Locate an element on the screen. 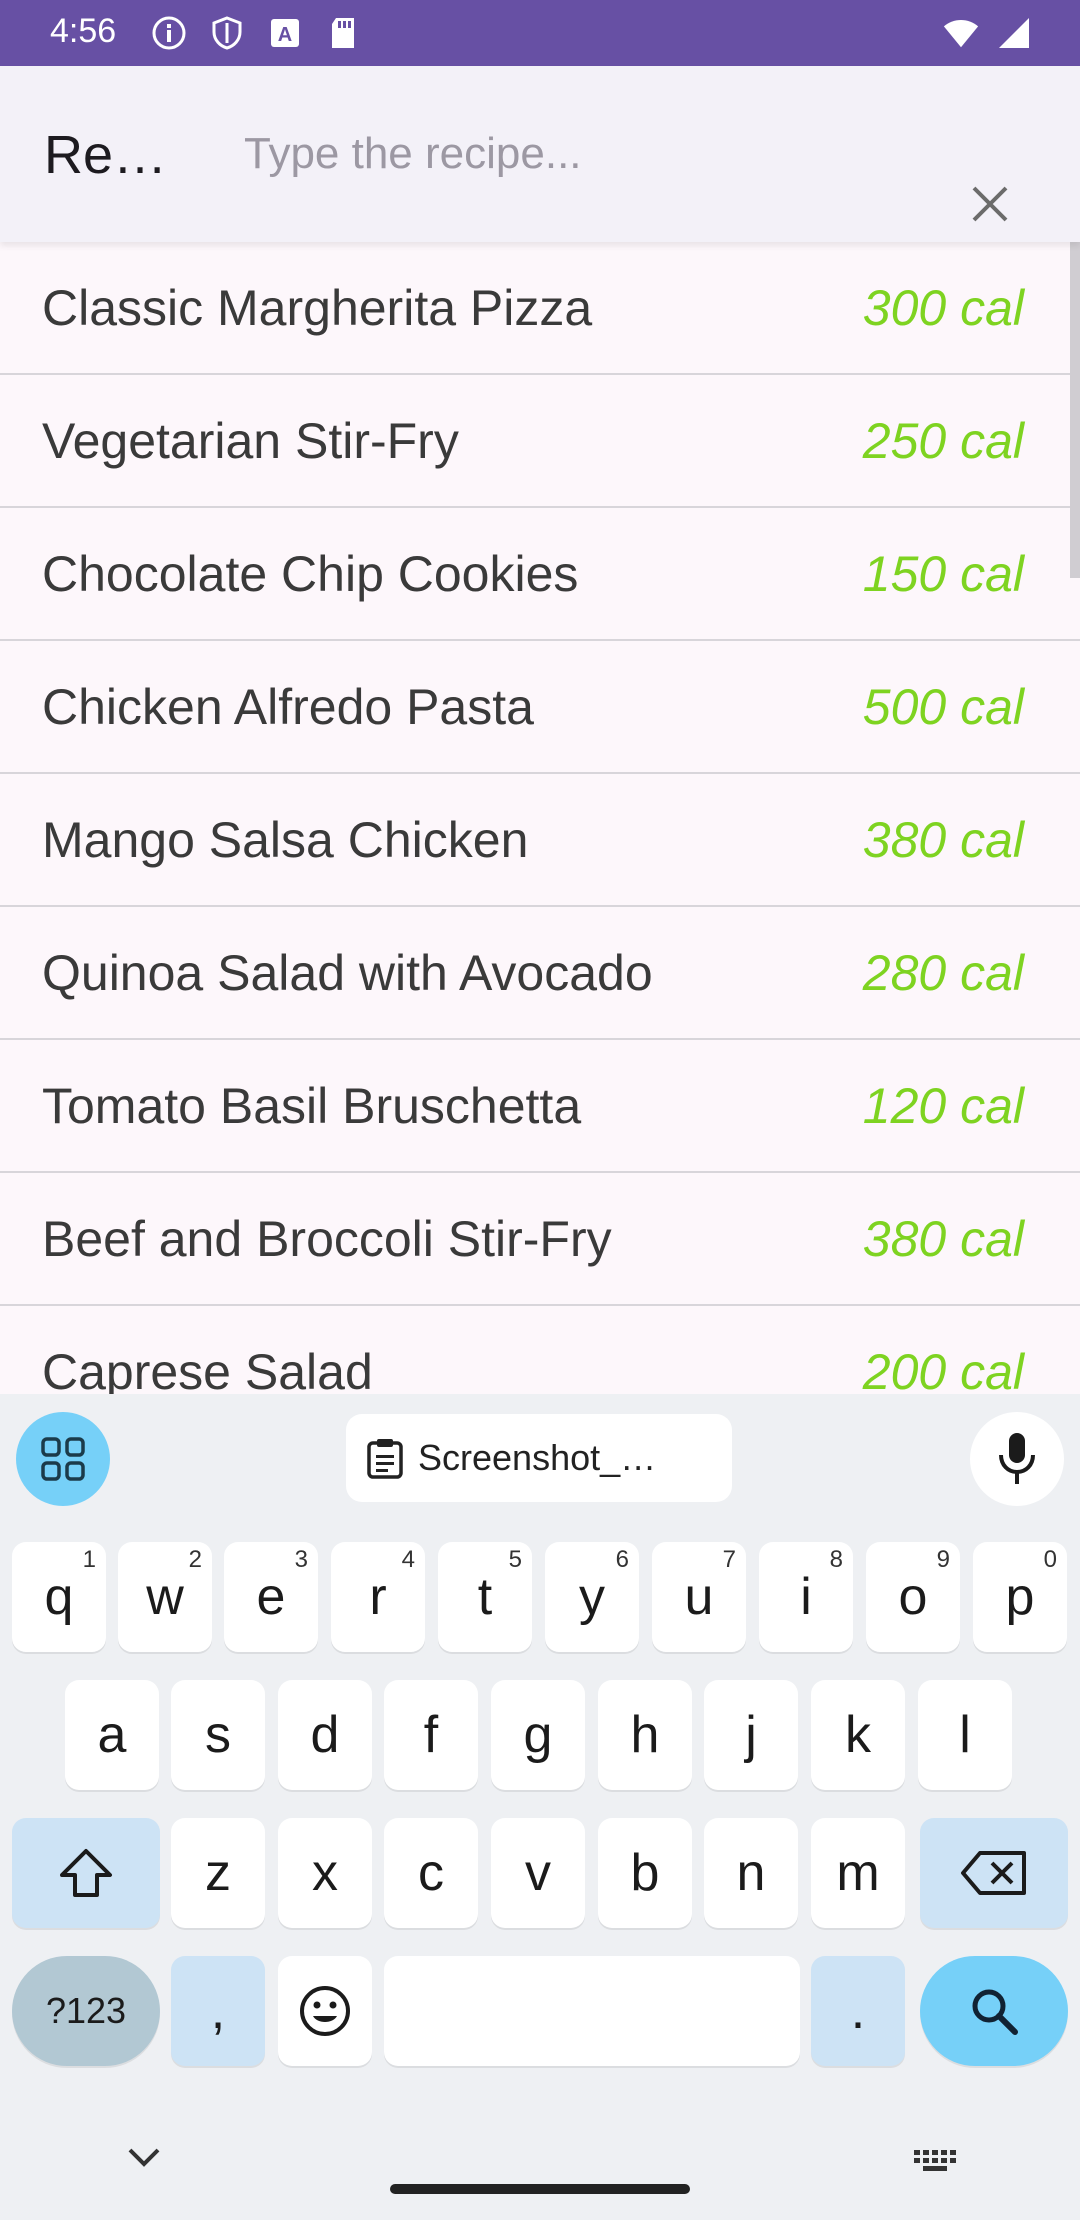 The height and width of the screenshot is (2220, 1080). wifi-icon is located at coordinates (961, 33).